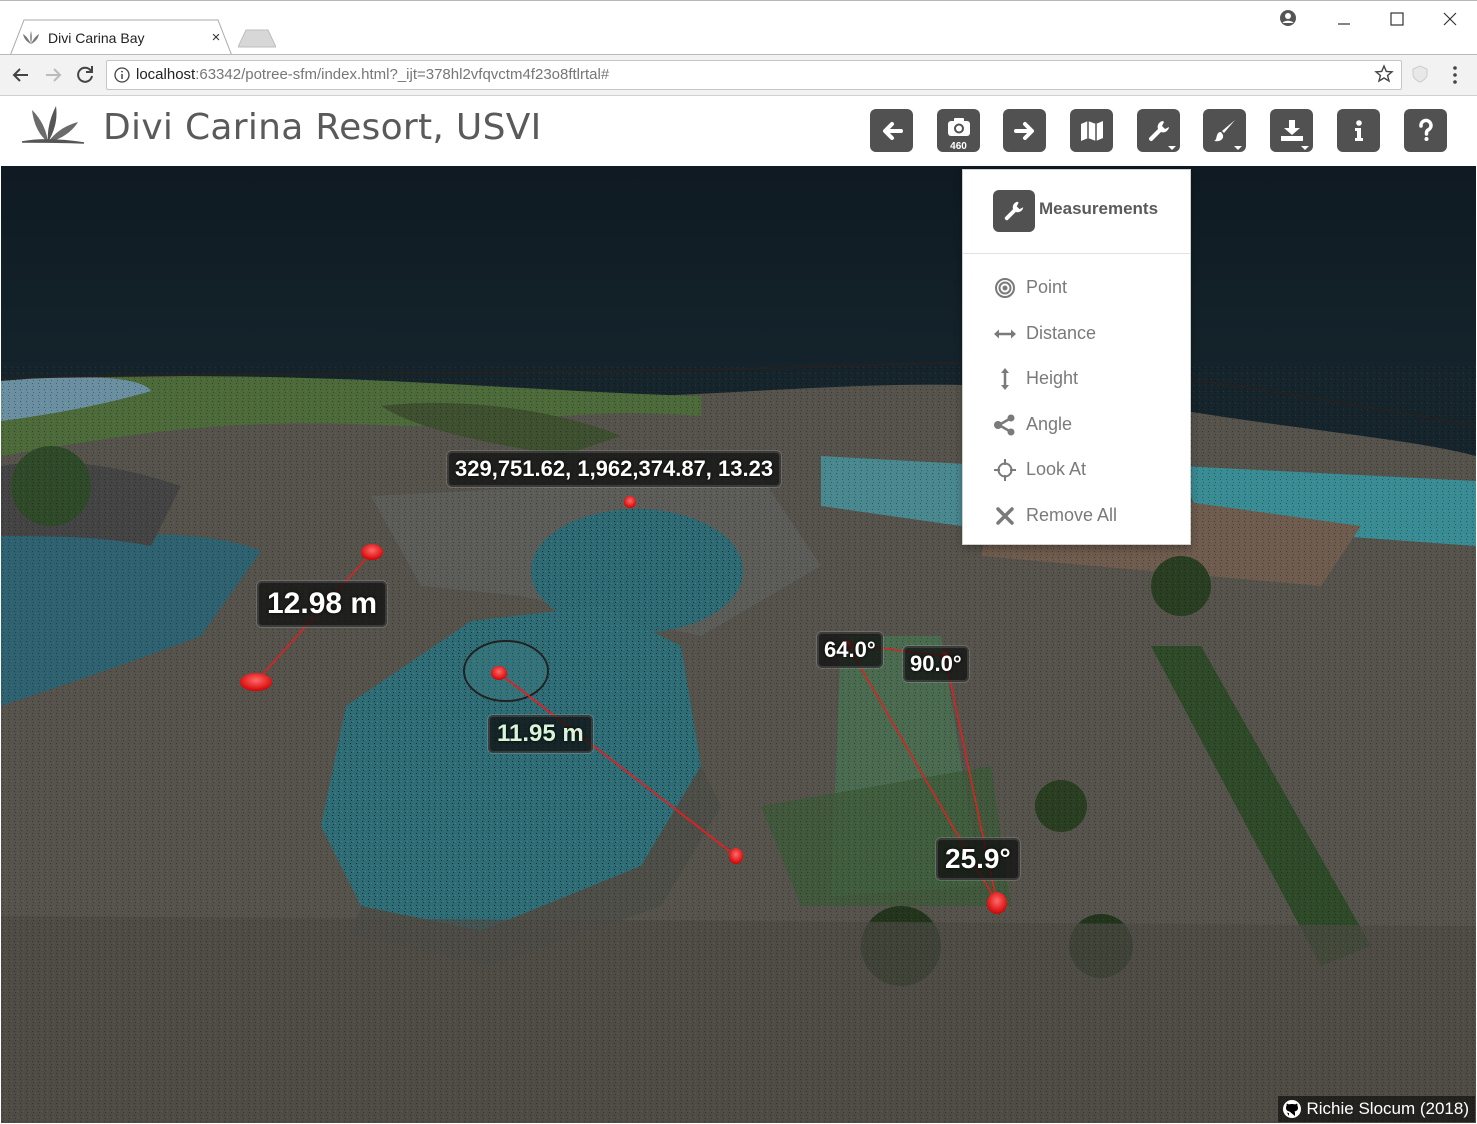  I want to click on info-icon, so click(1358, 130).